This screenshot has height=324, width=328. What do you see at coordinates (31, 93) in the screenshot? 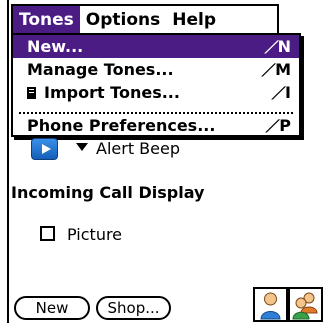
I see `file-icon` at bounding box center [31, 93].